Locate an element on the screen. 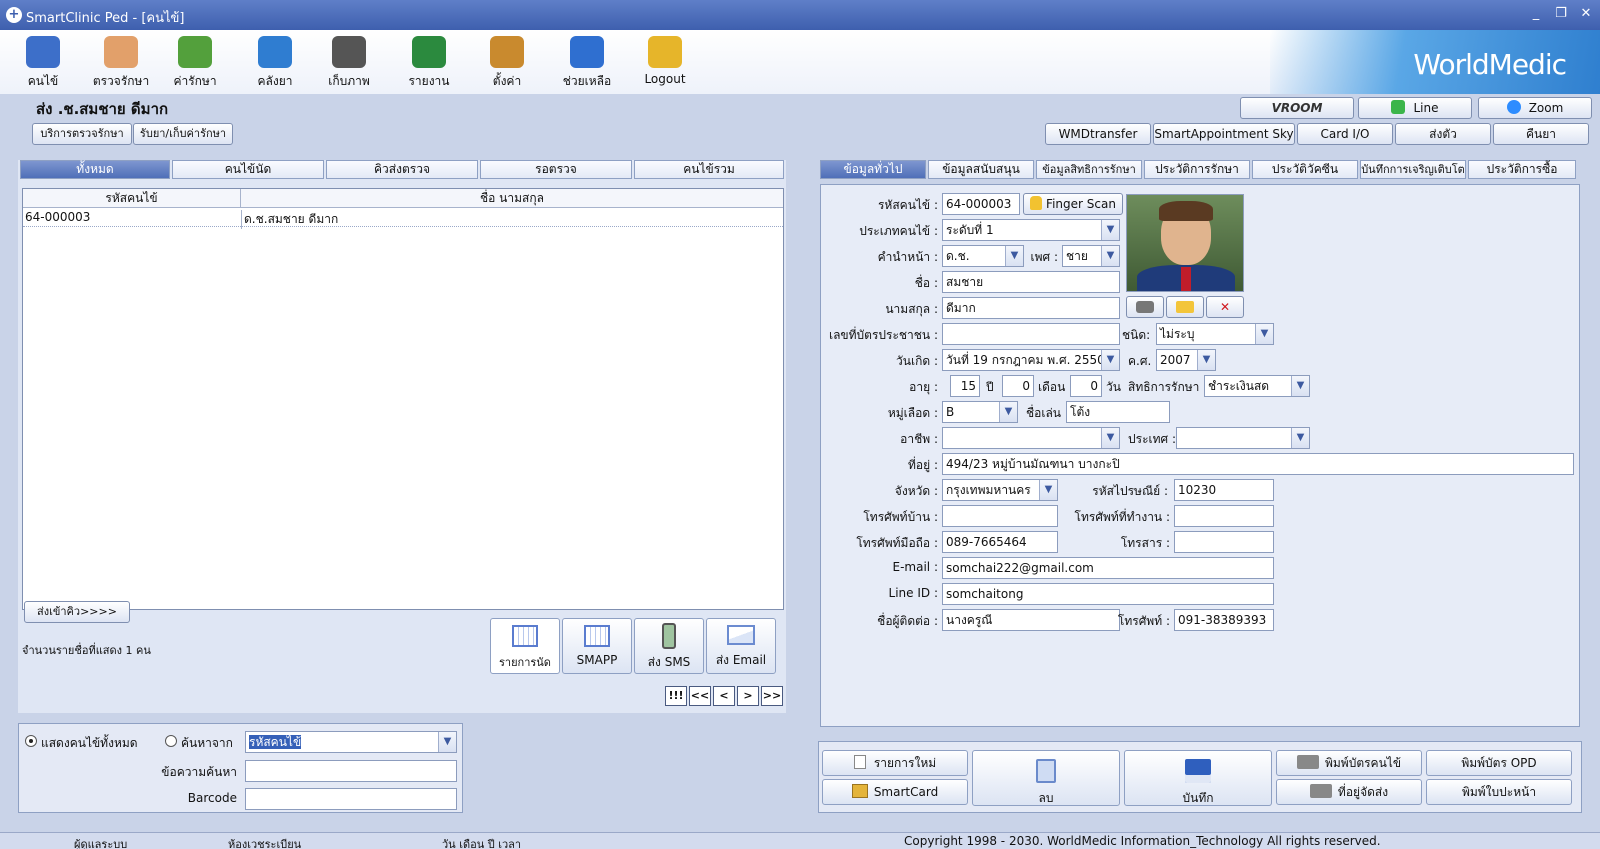  finger-scan-button: Finger Scan is located at coordinates (1073, 204).